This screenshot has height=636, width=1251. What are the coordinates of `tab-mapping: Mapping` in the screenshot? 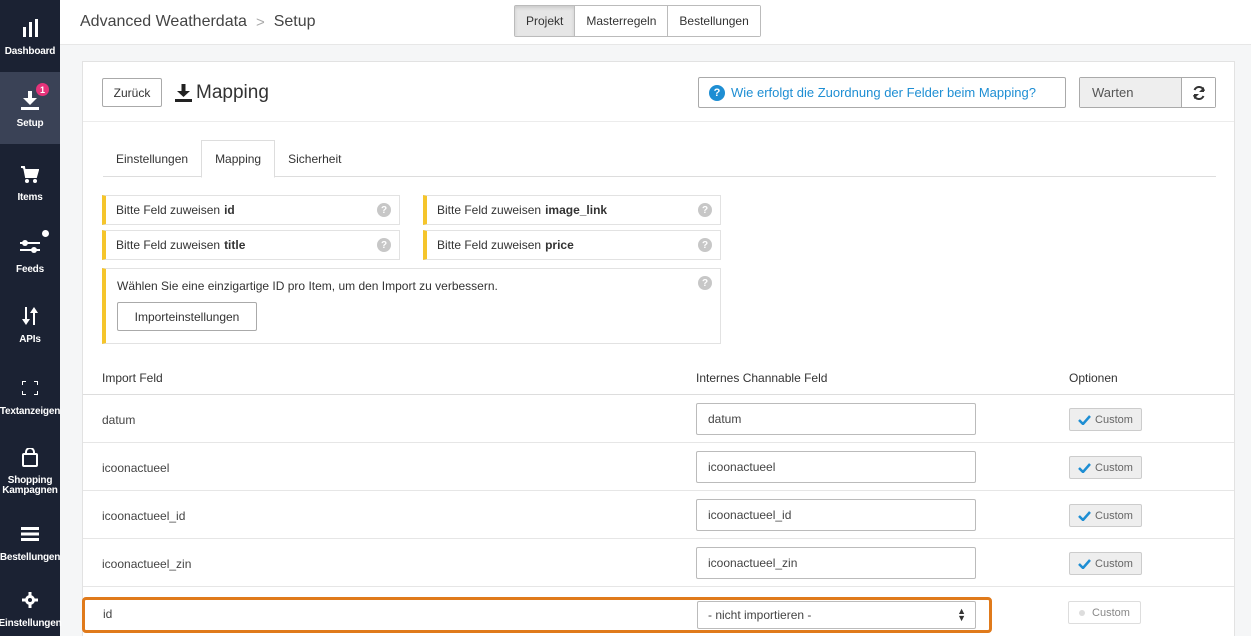 It's located at (238, 159).